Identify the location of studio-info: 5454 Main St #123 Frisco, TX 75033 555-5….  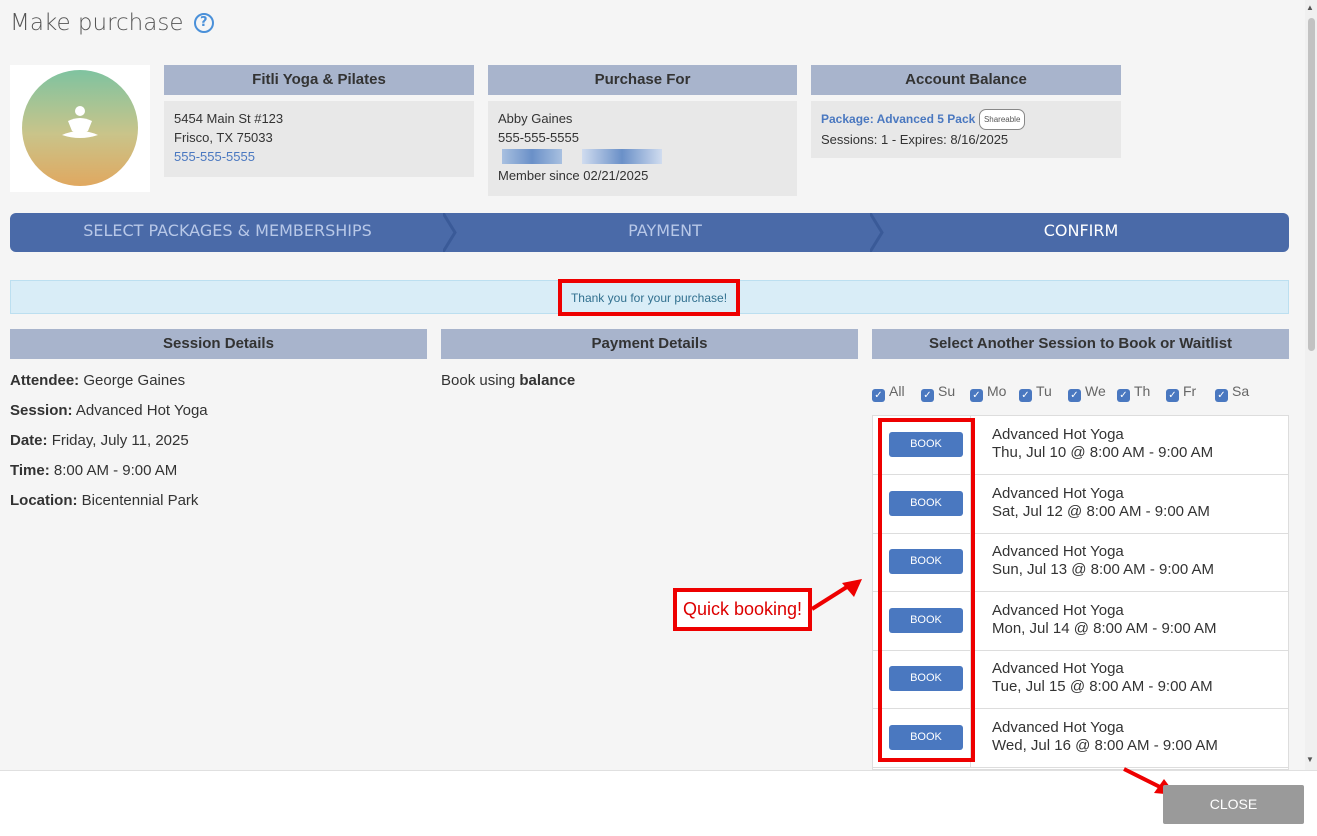
(319, 139).